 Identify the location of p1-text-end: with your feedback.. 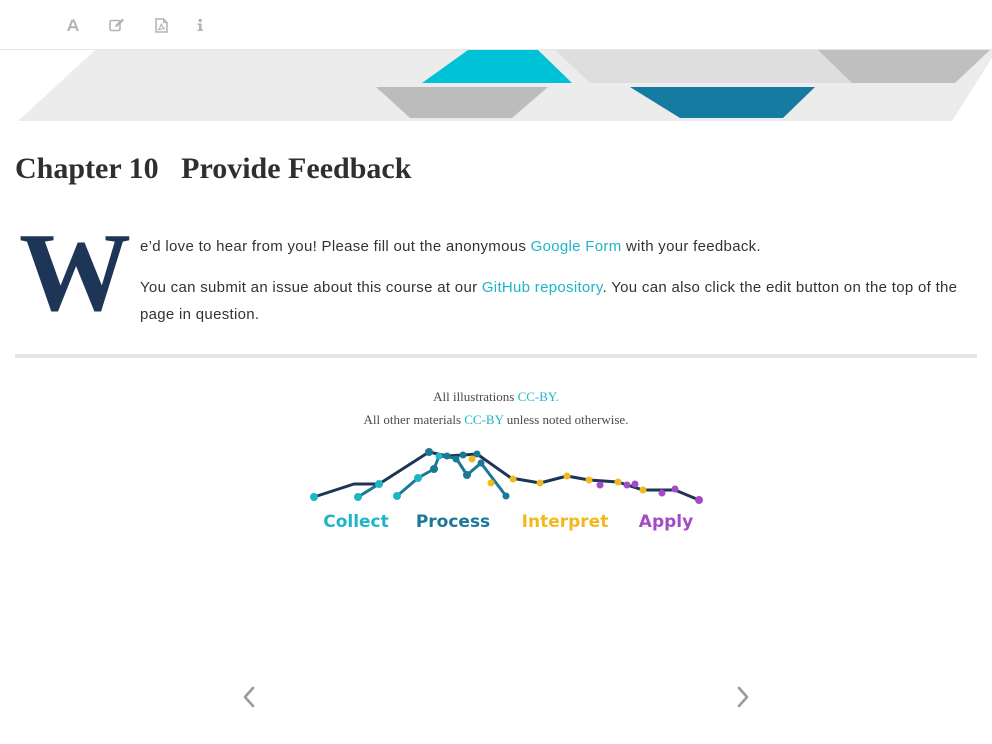
(691, 246).